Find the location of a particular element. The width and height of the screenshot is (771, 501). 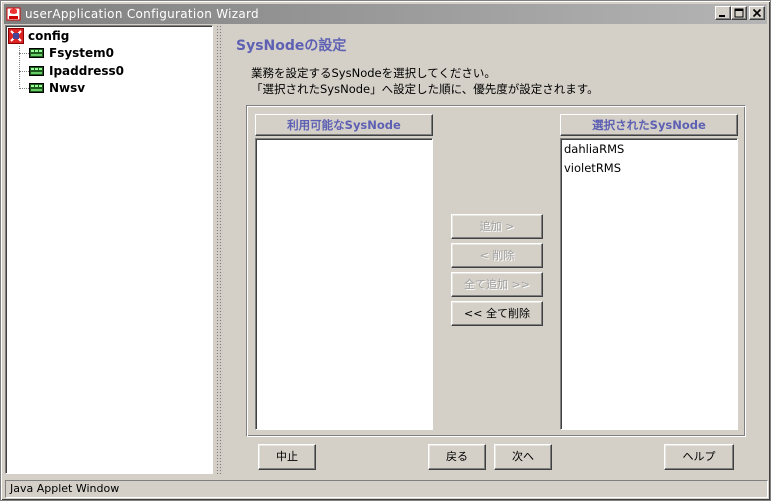

tree-label-ipaddress0: Ipaddress0 is located at coordinates (87, 71).